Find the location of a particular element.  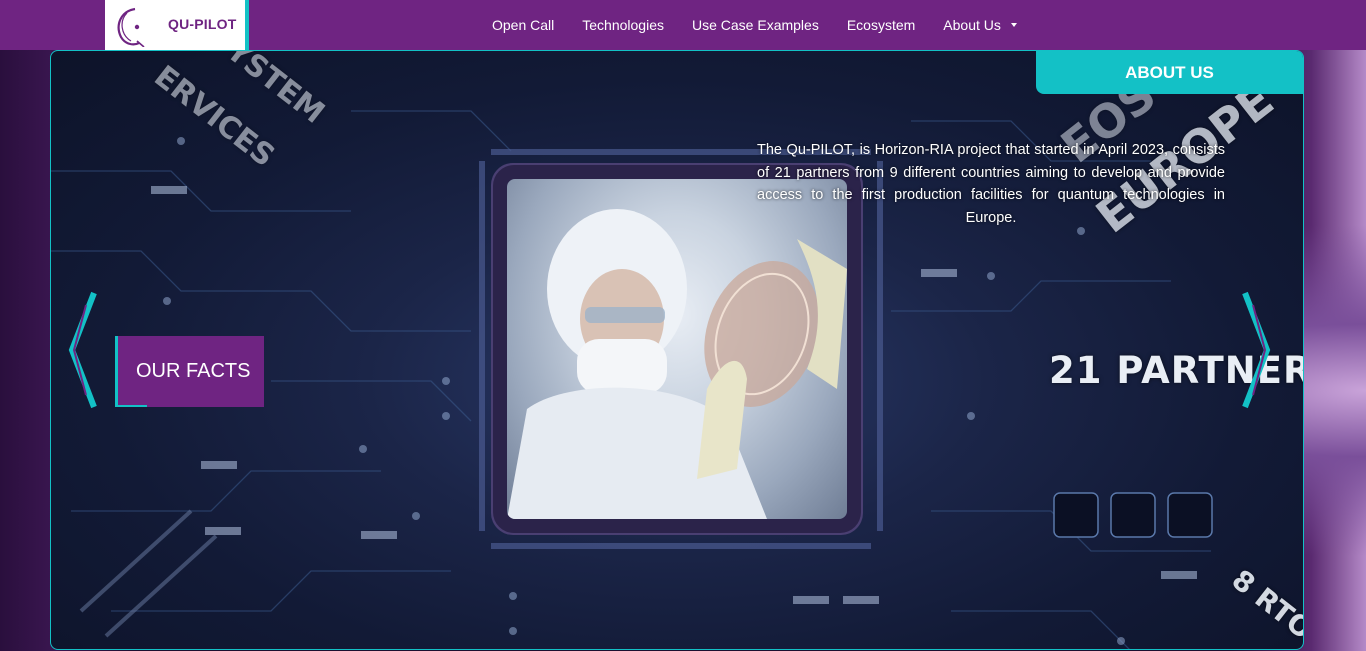

brand-logo: QU-PILOT is located at coordinates (177, 25).